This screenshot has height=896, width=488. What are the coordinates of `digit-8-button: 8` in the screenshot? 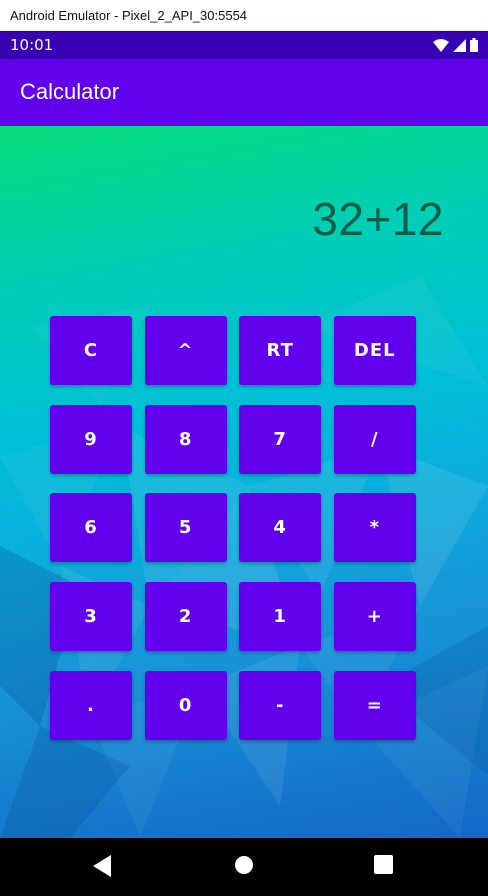 It's located at (185, 439).